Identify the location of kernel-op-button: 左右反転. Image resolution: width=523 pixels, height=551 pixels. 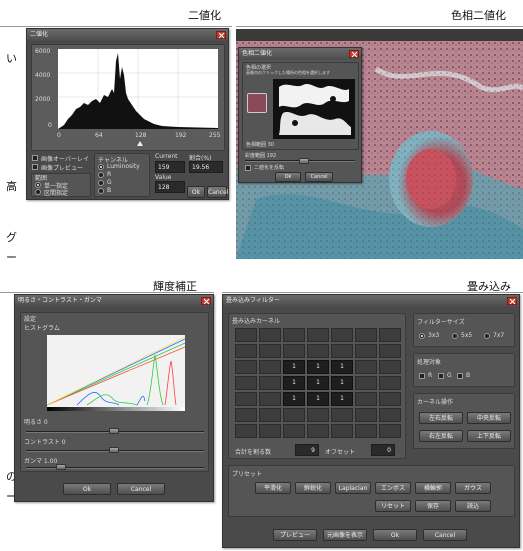
(441, 418).